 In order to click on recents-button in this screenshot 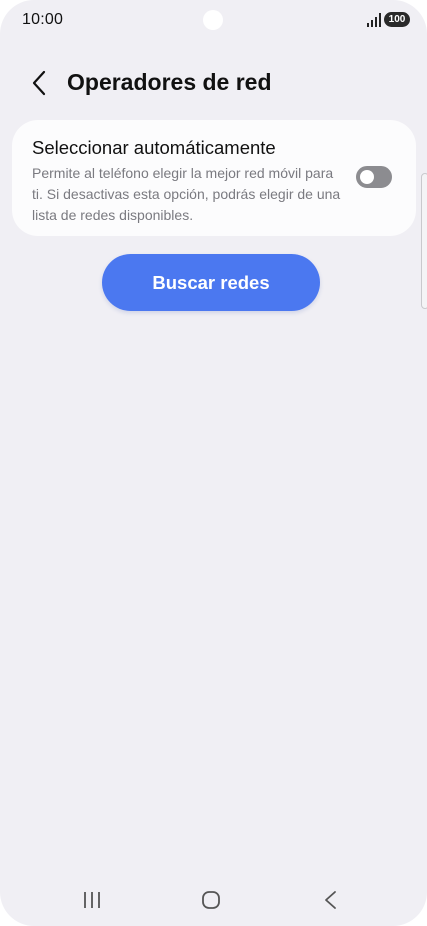, I will do `click(92, 900)`.